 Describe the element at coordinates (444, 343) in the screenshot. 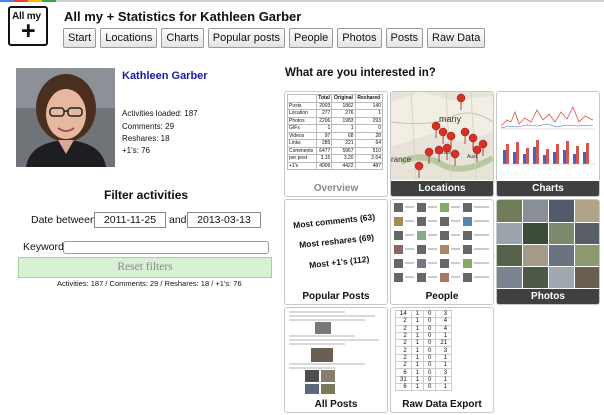

I see `raw-cell: 21` at that location.